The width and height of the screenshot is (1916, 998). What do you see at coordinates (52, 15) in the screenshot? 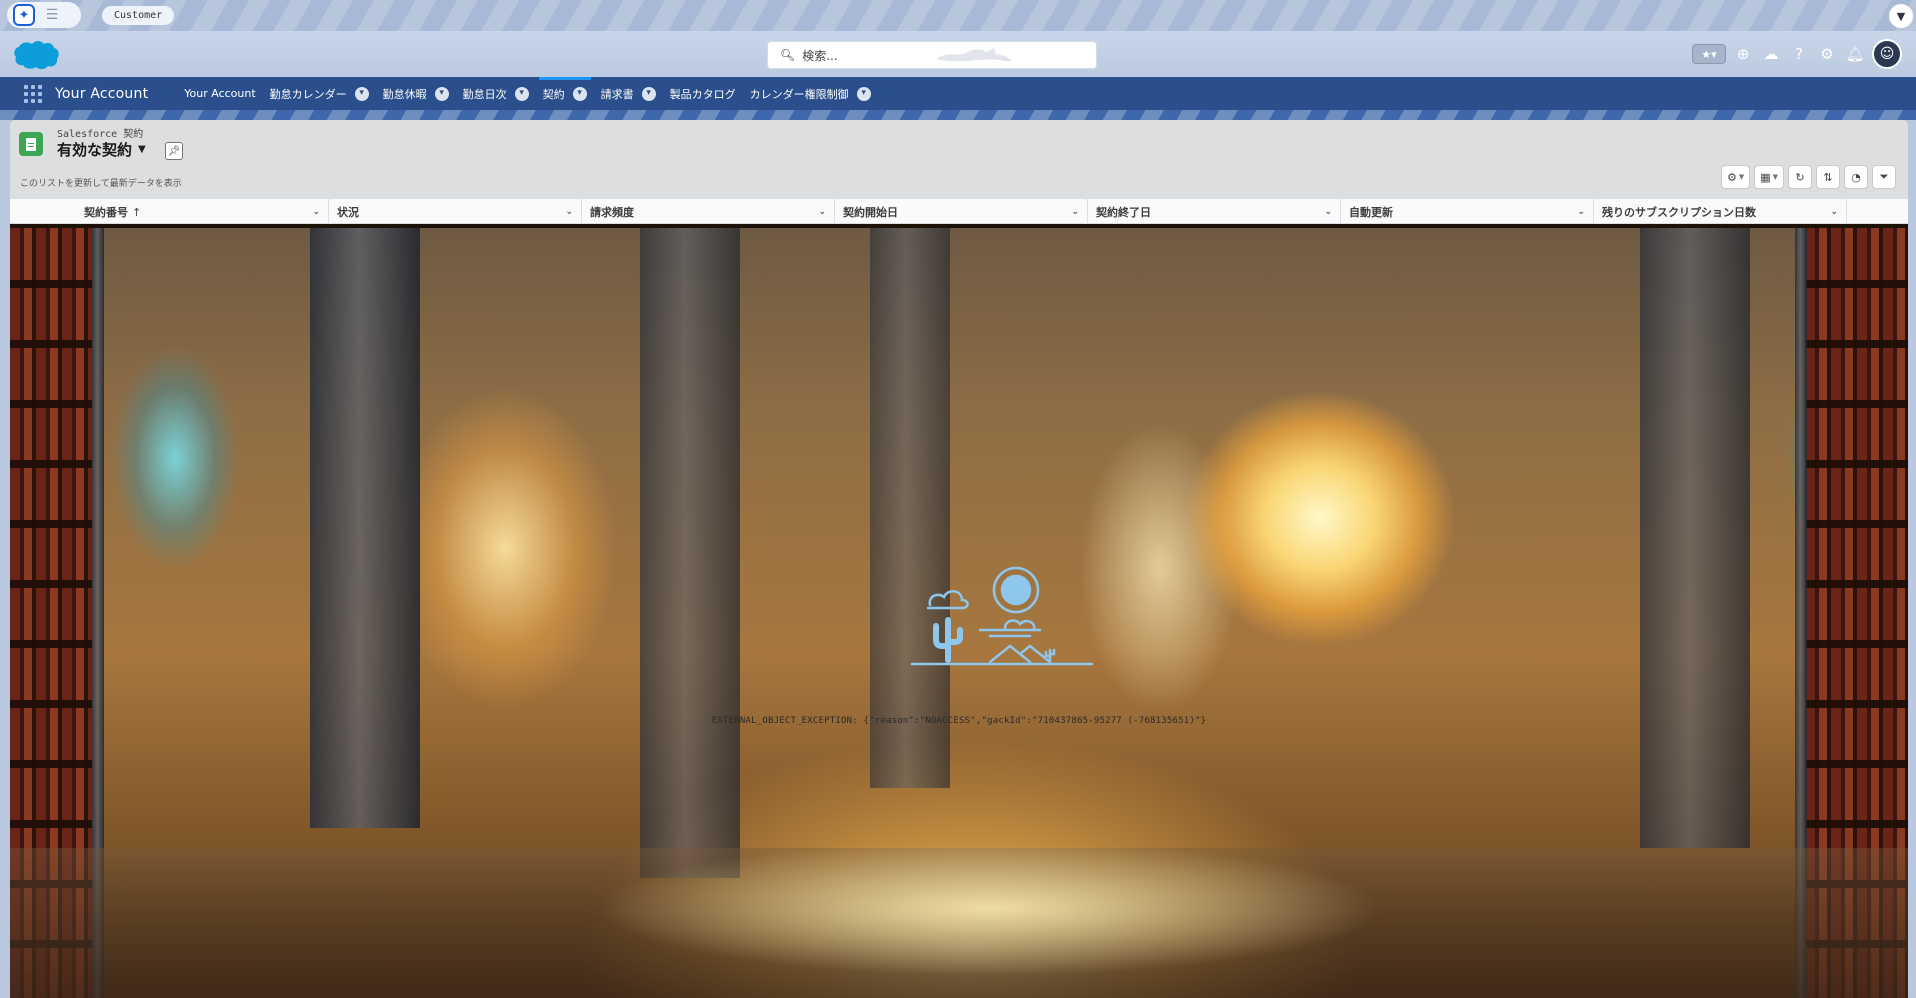
I see `list-icon: ☰` at bounding box center [52, 15].